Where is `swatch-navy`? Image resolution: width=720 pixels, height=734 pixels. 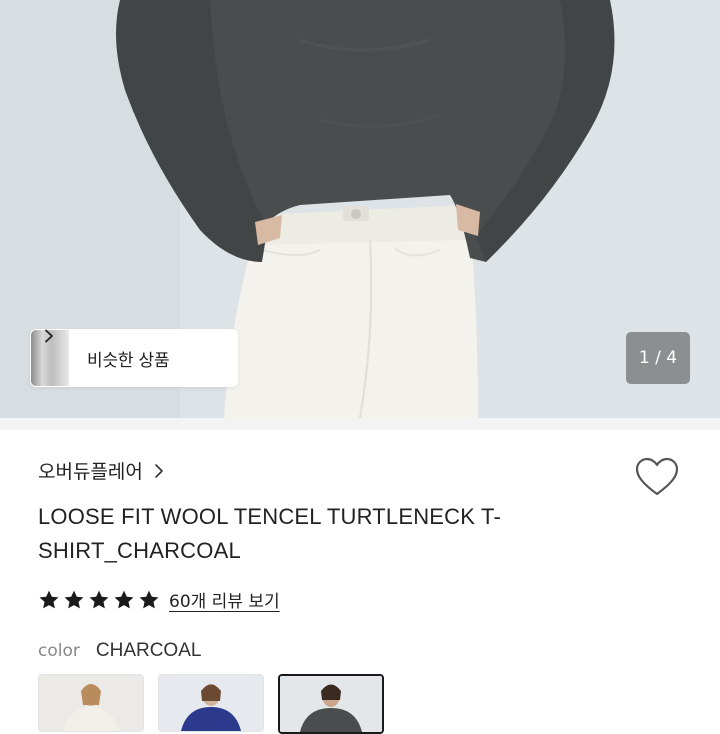 swatch-navy is located at coordinates (211, 703).